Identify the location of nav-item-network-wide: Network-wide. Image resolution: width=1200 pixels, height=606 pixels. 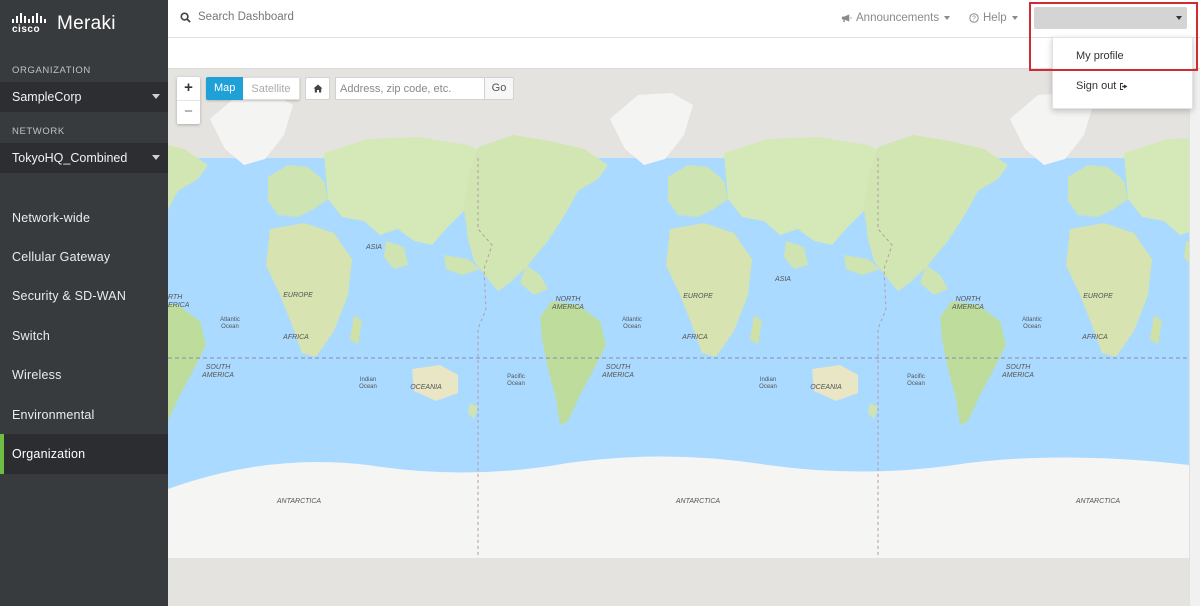
(84, 217).